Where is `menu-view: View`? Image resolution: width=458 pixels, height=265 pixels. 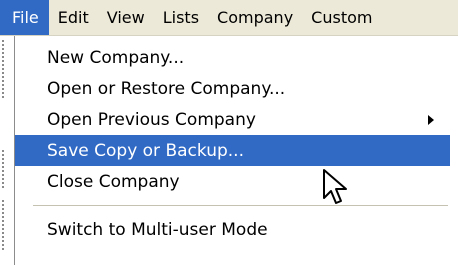 menu-view: View is located at coordinates (126, 17).